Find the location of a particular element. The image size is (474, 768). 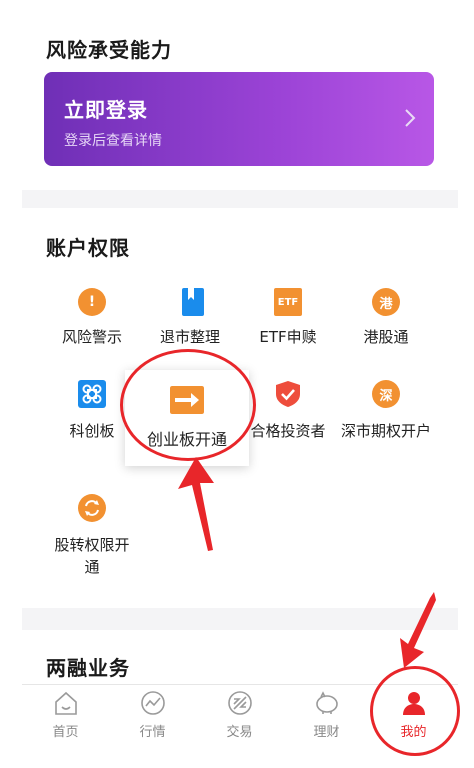

perm-label: 创业板开通 is located at coordinates (186, 439).